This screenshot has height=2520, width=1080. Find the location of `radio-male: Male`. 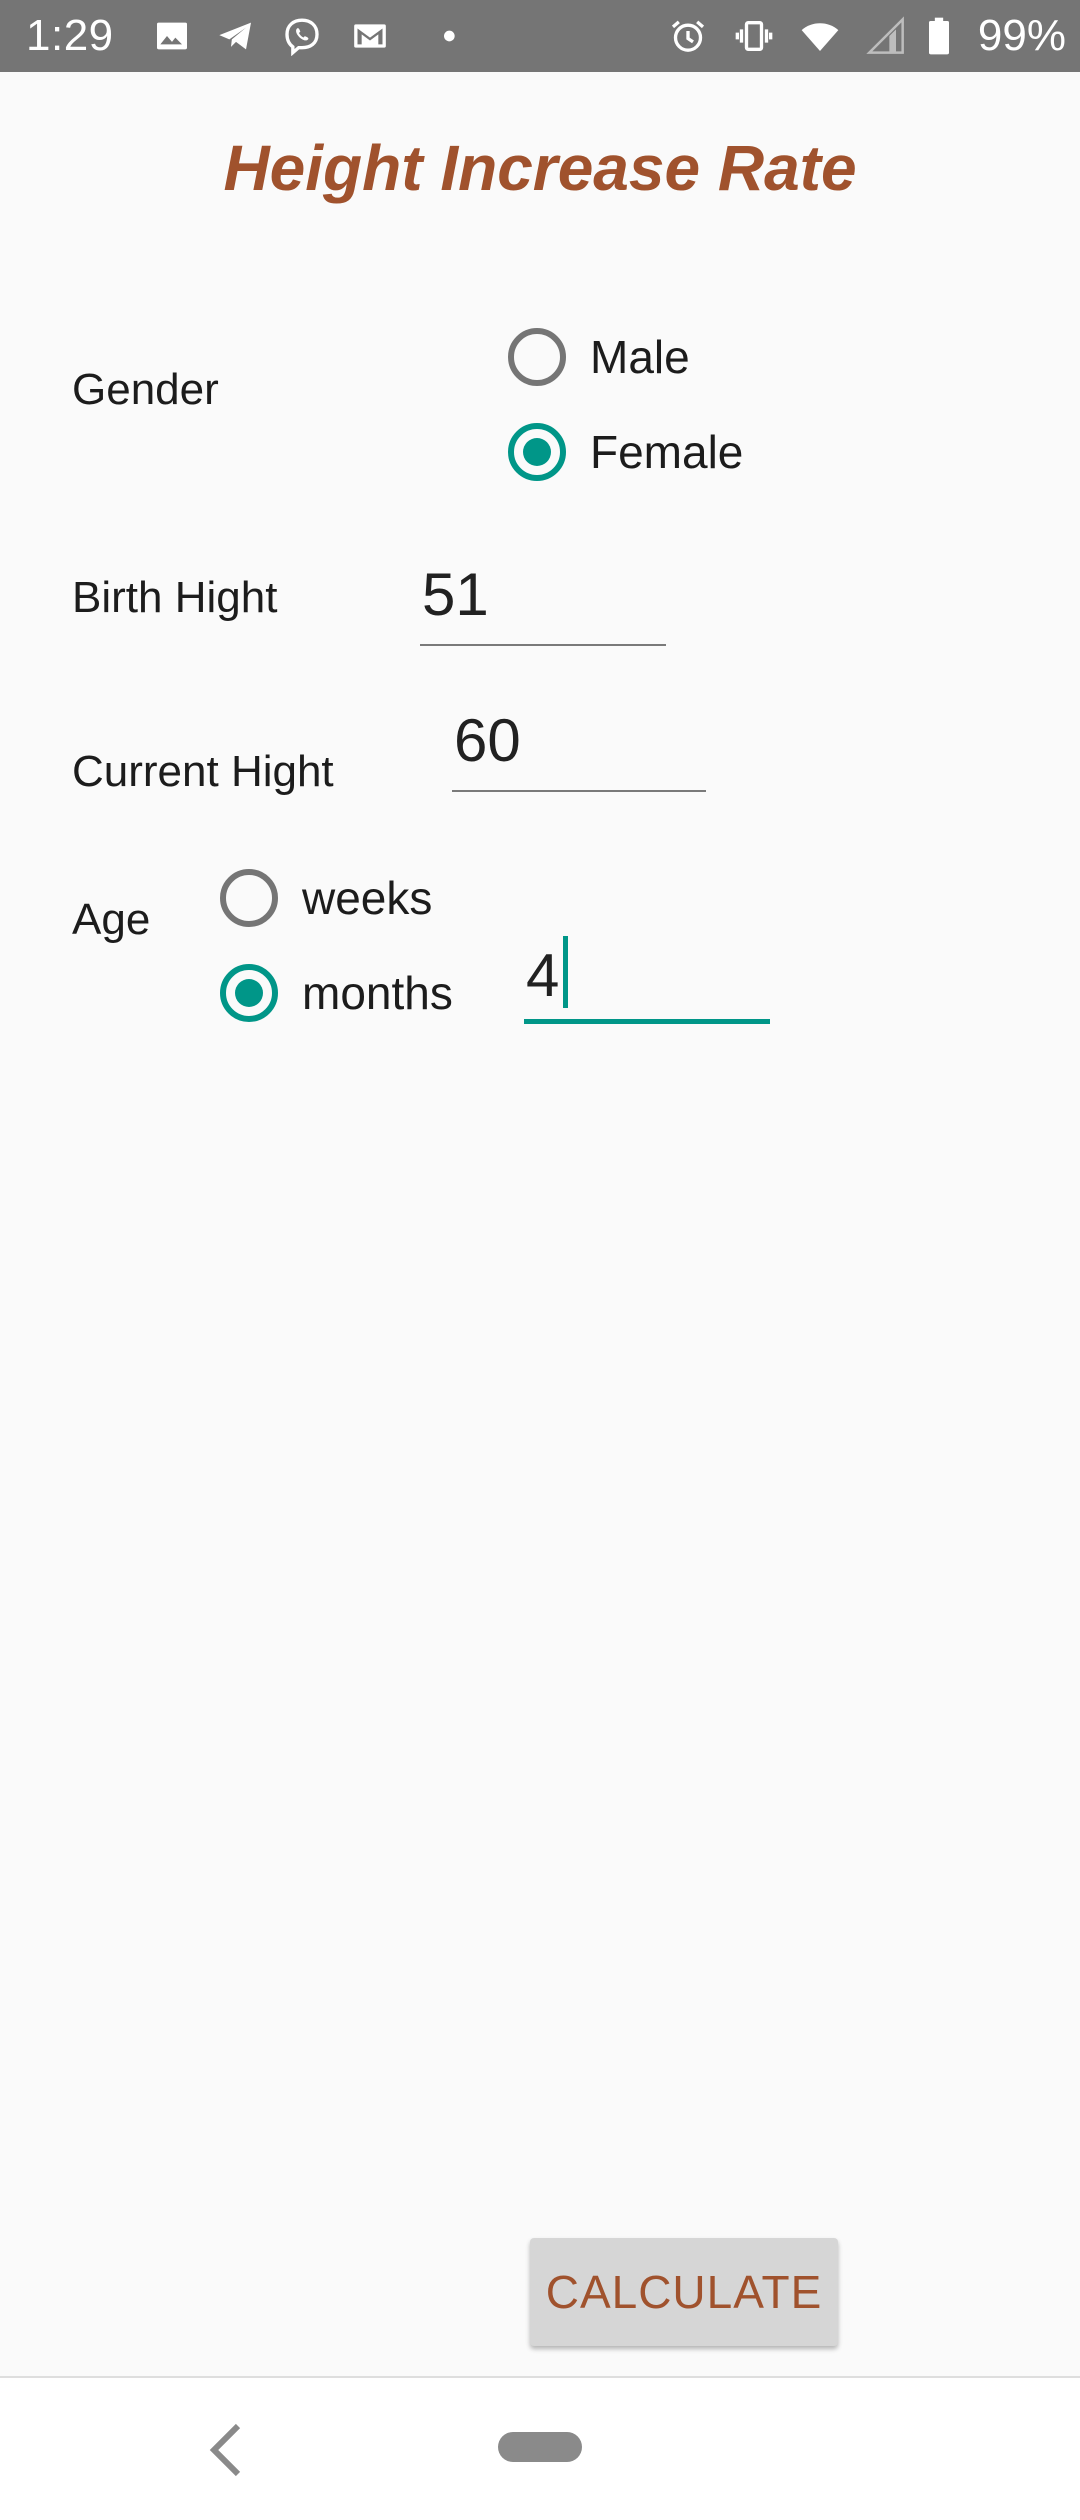

radio-male: Male is located at coordinates (599, 357).